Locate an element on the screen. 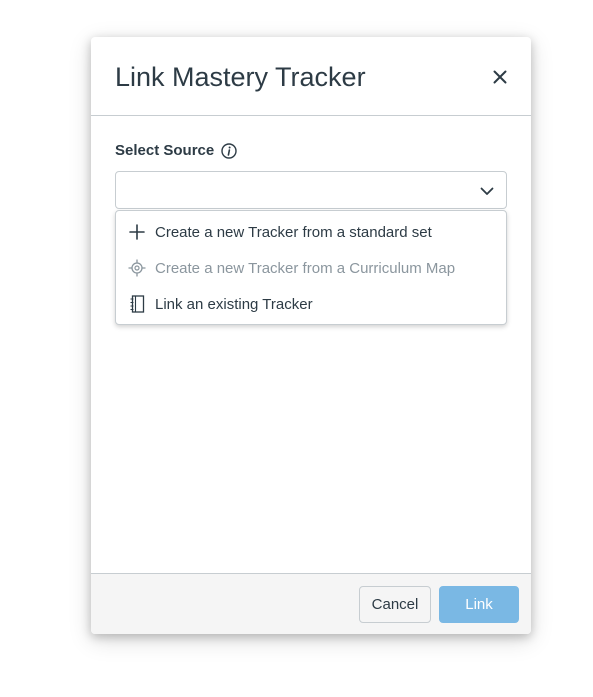  modal-footer: Cancel Link is located at coordinates (311, 603).